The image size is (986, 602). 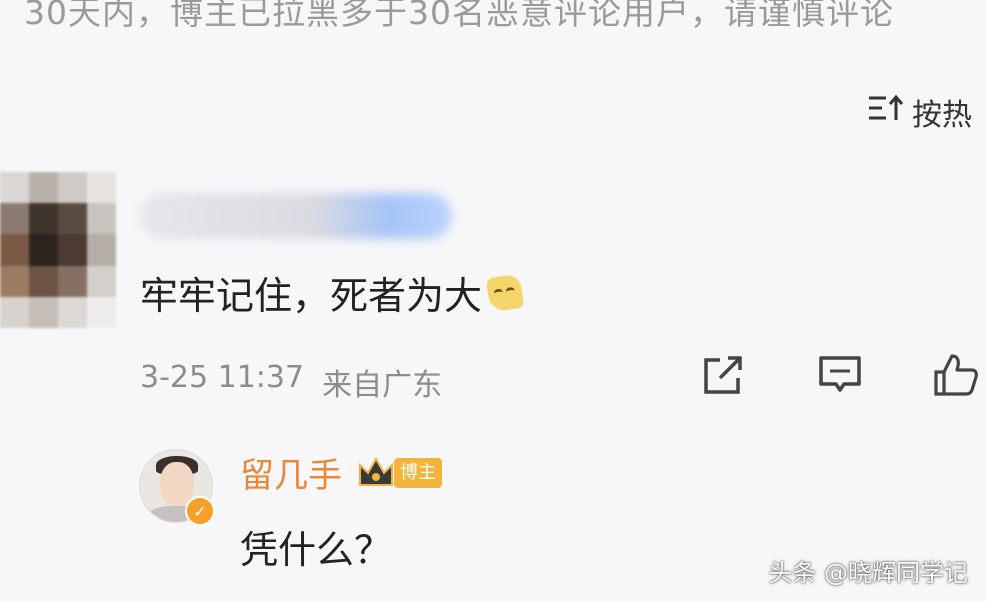 What do you see at coordinates (222, 377) in the screenshot?
I see `comment-date: 3-25 11:37` at bounding box center [222, 377].